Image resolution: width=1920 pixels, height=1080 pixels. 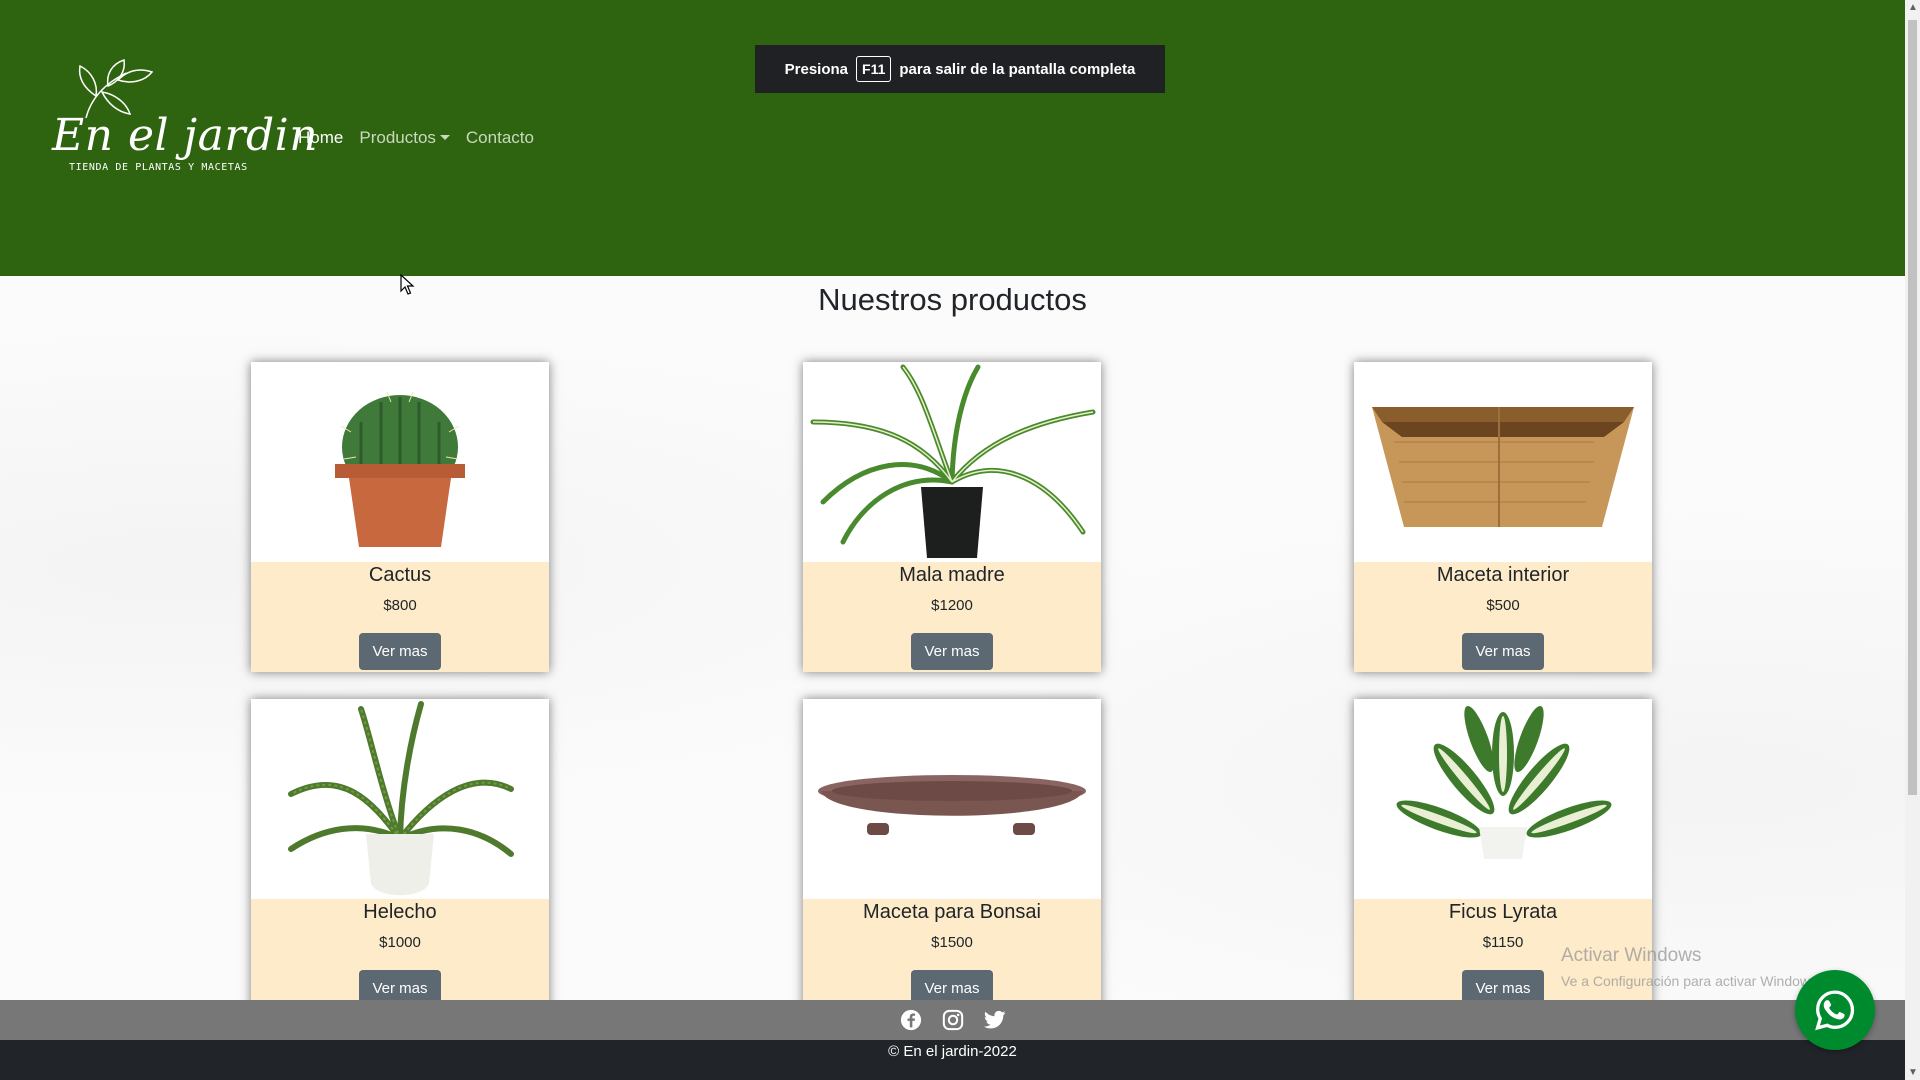 What do you see at coordinates (1631, 955) in the screenshot?
I see `watermark-title: Activar Windows` at bounding box center [1631, 955].